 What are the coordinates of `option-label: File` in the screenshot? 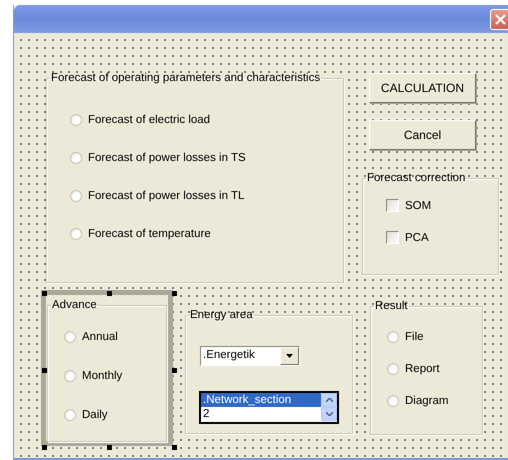 It's located at (414, 336).